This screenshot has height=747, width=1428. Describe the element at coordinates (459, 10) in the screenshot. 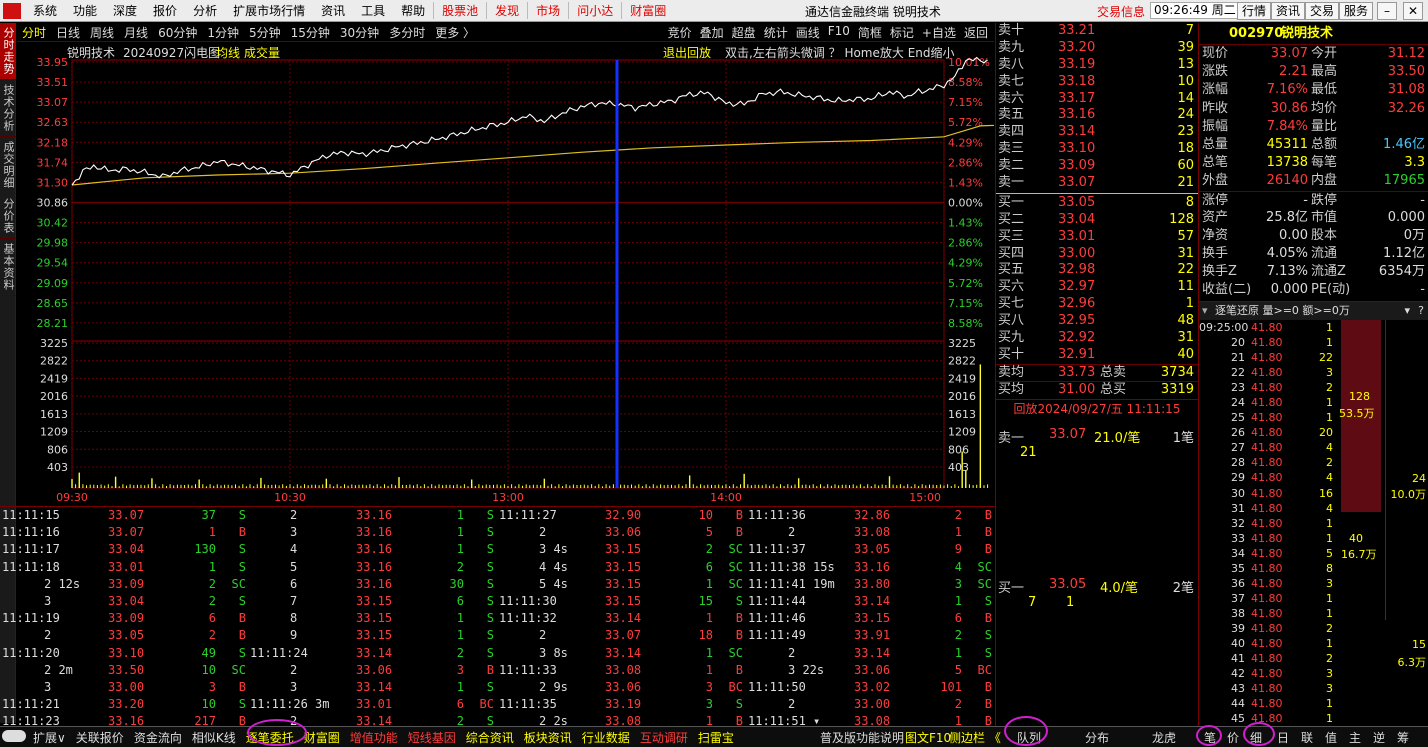

I see `menu-stock-pool: 股票池` at that location.